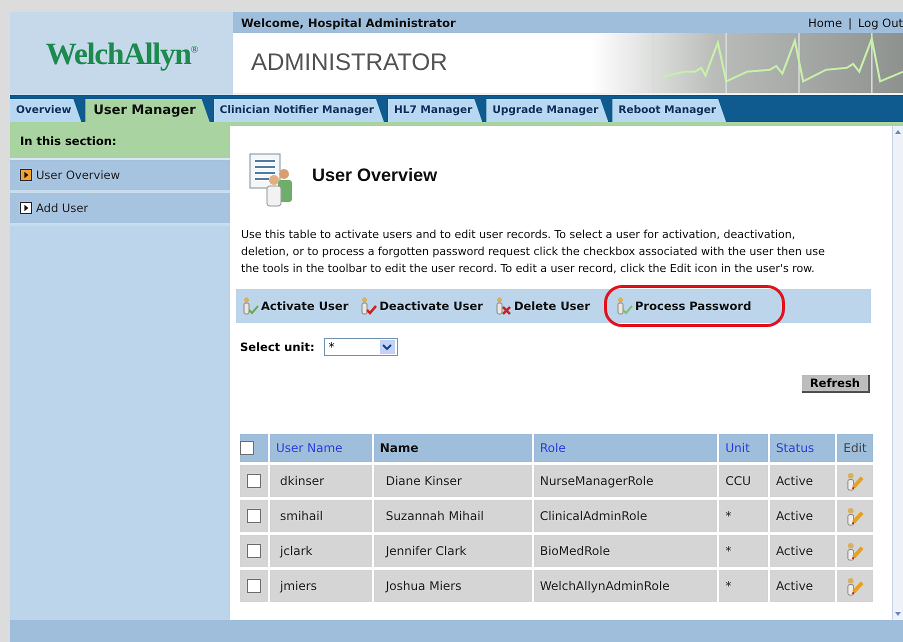  Describe the element at coordinates (435, 110) in the screenshot. I see `nav-tab: HL7 Manager` at that location.